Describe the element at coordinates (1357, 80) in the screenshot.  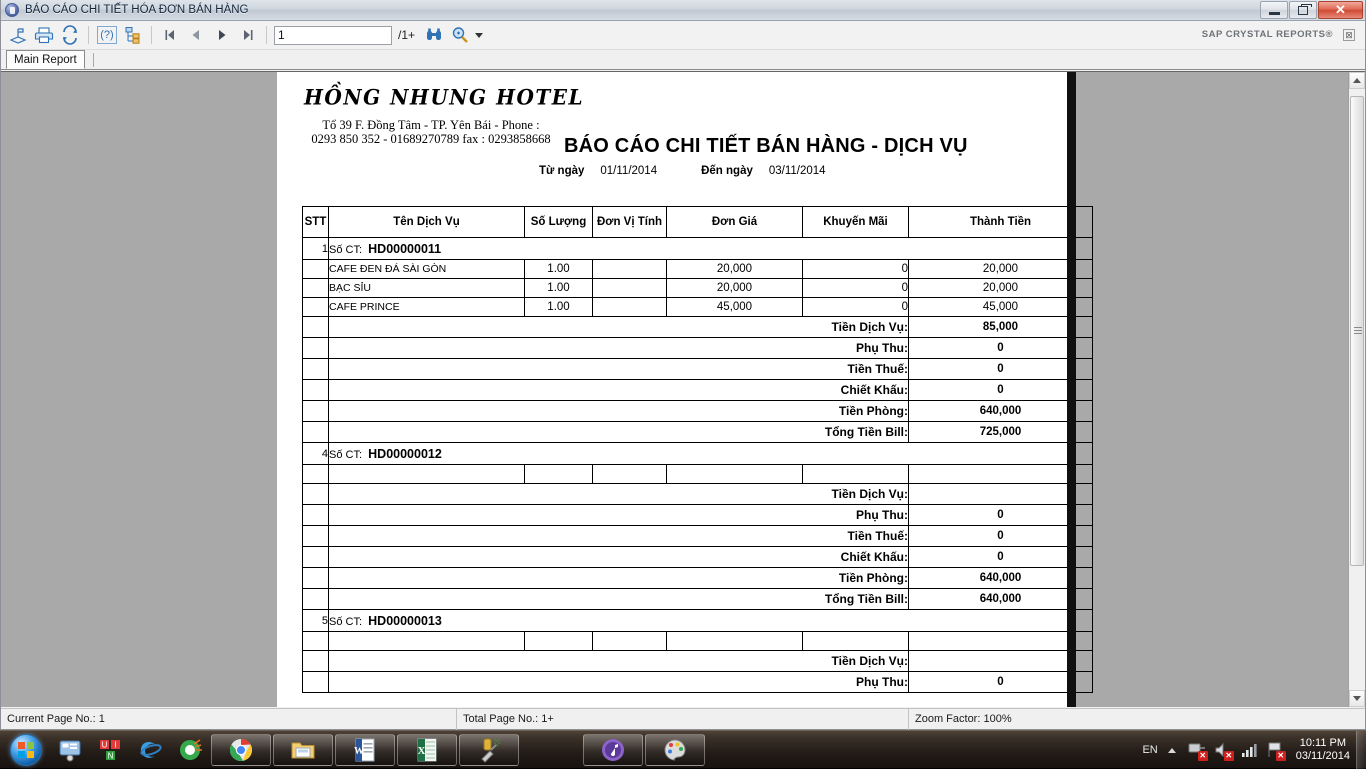
I see `scroll-up-button` at that location.